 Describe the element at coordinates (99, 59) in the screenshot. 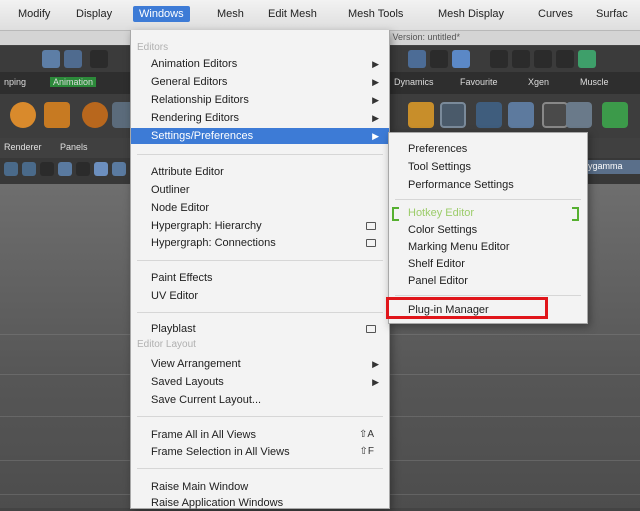

I see `tool-icon` at that location.